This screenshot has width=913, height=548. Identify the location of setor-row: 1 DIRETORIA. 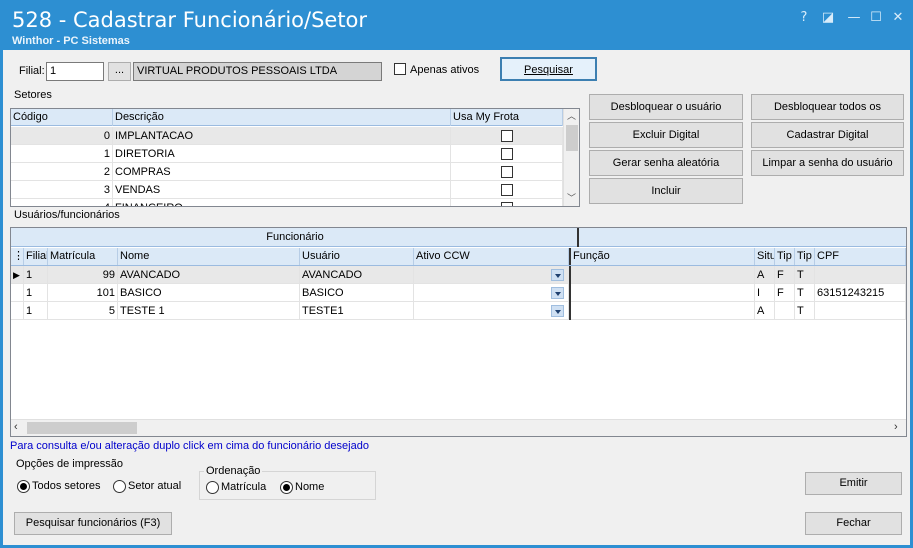
(287, 154).